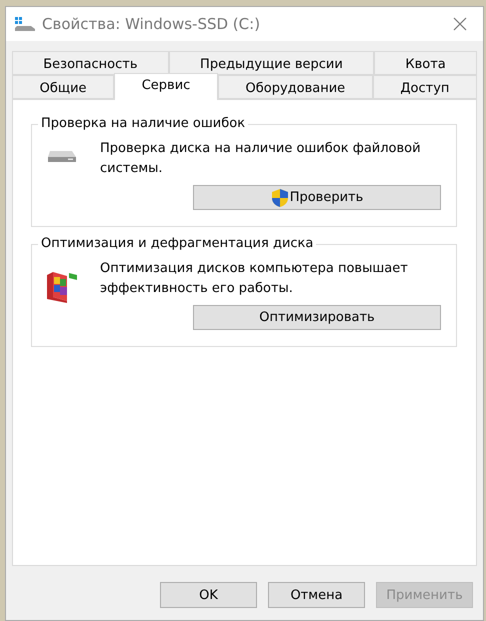 This screenshot has width=486, height=621. I want to click on dialog-button: Отмена, so click(316, 595).